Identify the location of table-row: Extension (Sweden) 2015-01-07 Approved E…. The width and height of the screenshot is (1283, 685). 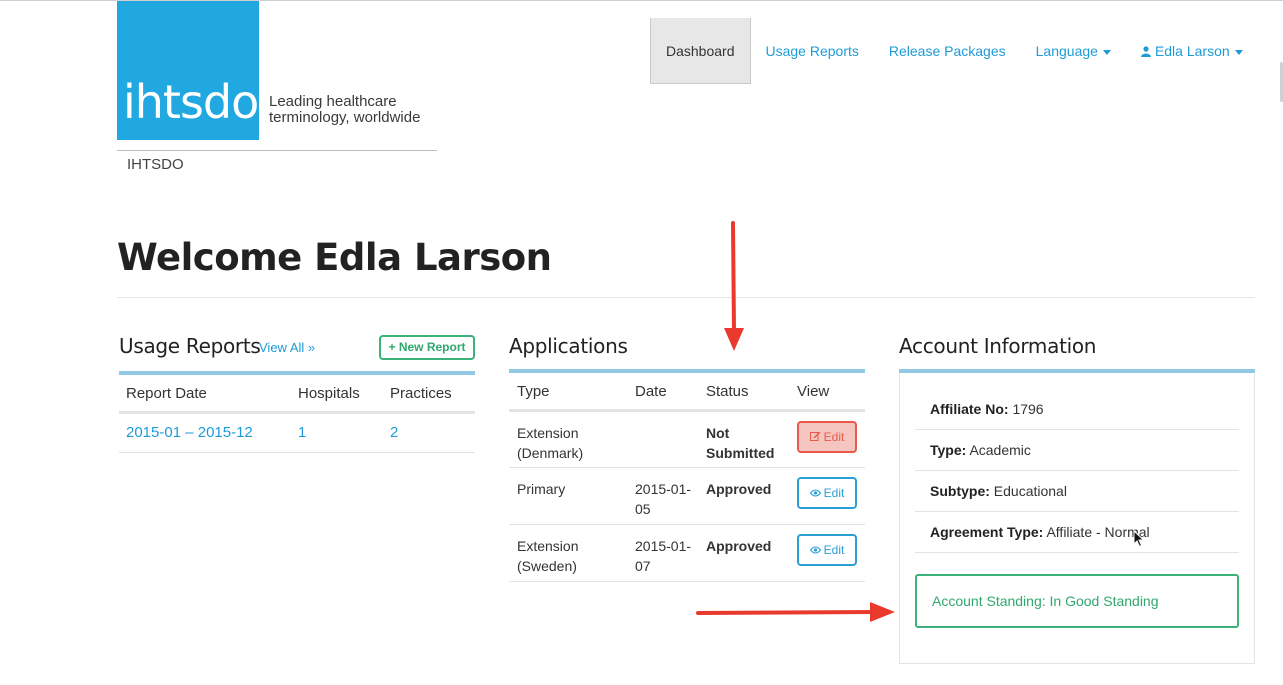
(687, 553).